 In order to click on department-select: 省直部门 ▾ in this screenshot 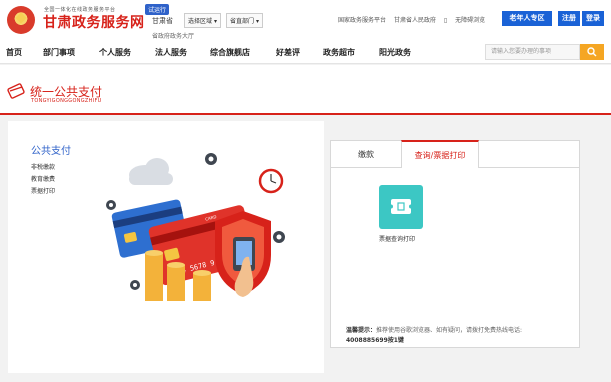, I will do `click(244, 20)`.